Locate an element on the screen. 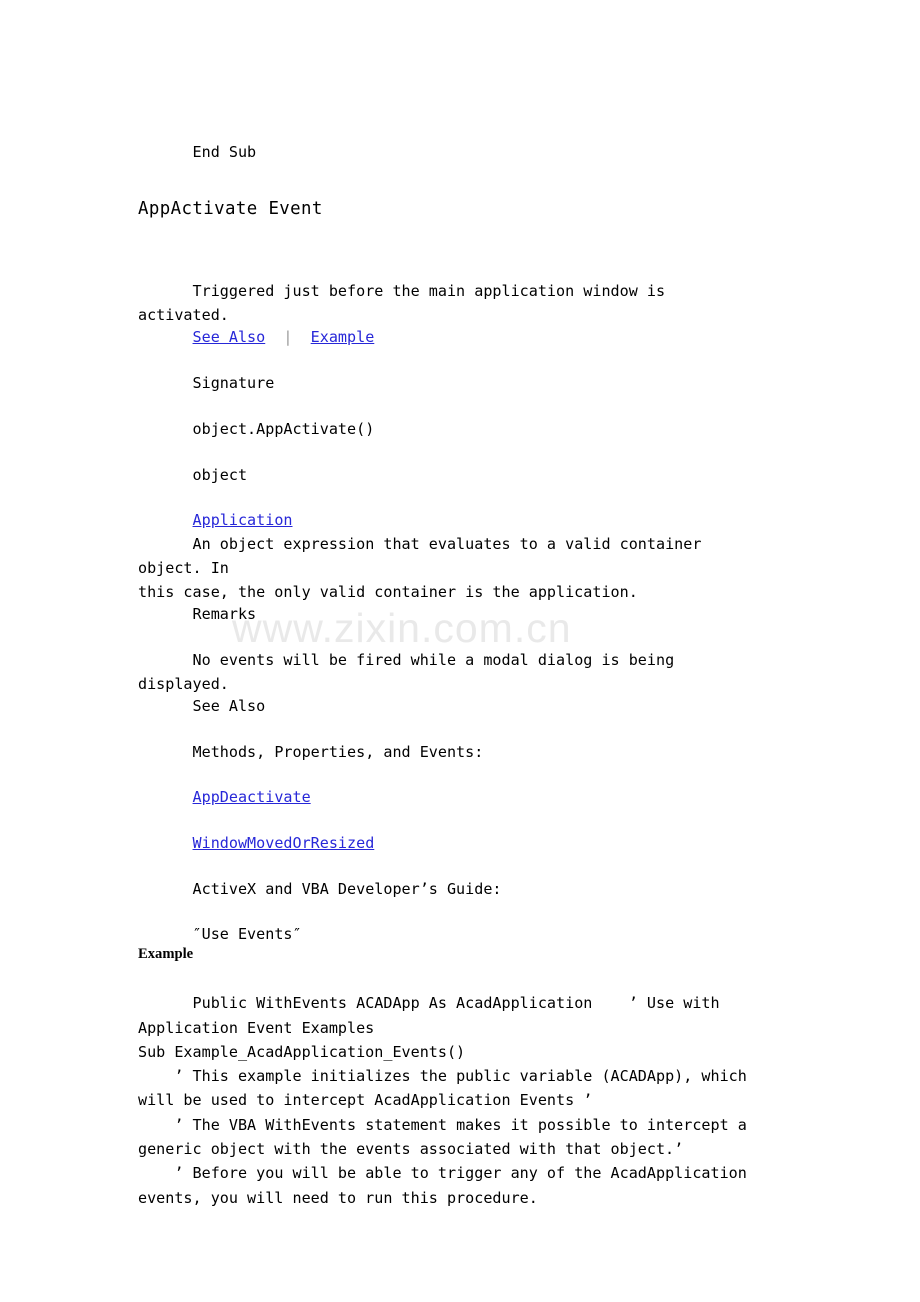 The width and height of the screenshot is (920, 1302). object-label-text: object is located at coordinates (220, 475).